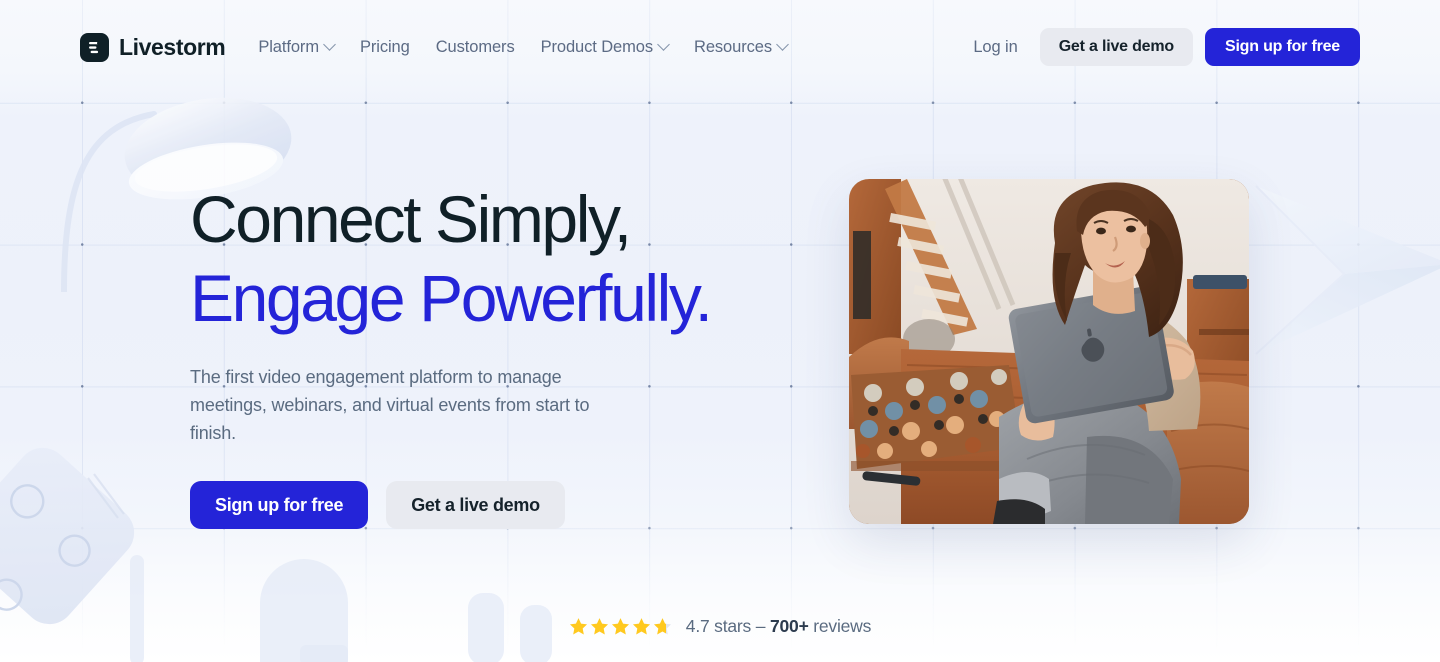 The width and height of the screenshot is (1440, 662). I want to click on rating-text: 4.7 stars – 700+ reviews, so click(778, 626).